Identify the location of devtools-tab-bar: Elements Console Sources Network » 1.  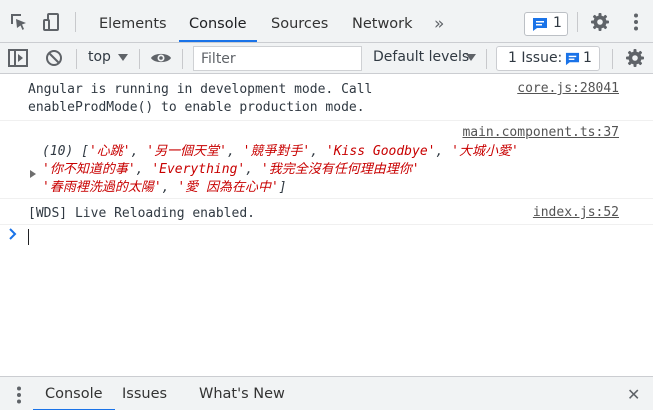
(326, 21).